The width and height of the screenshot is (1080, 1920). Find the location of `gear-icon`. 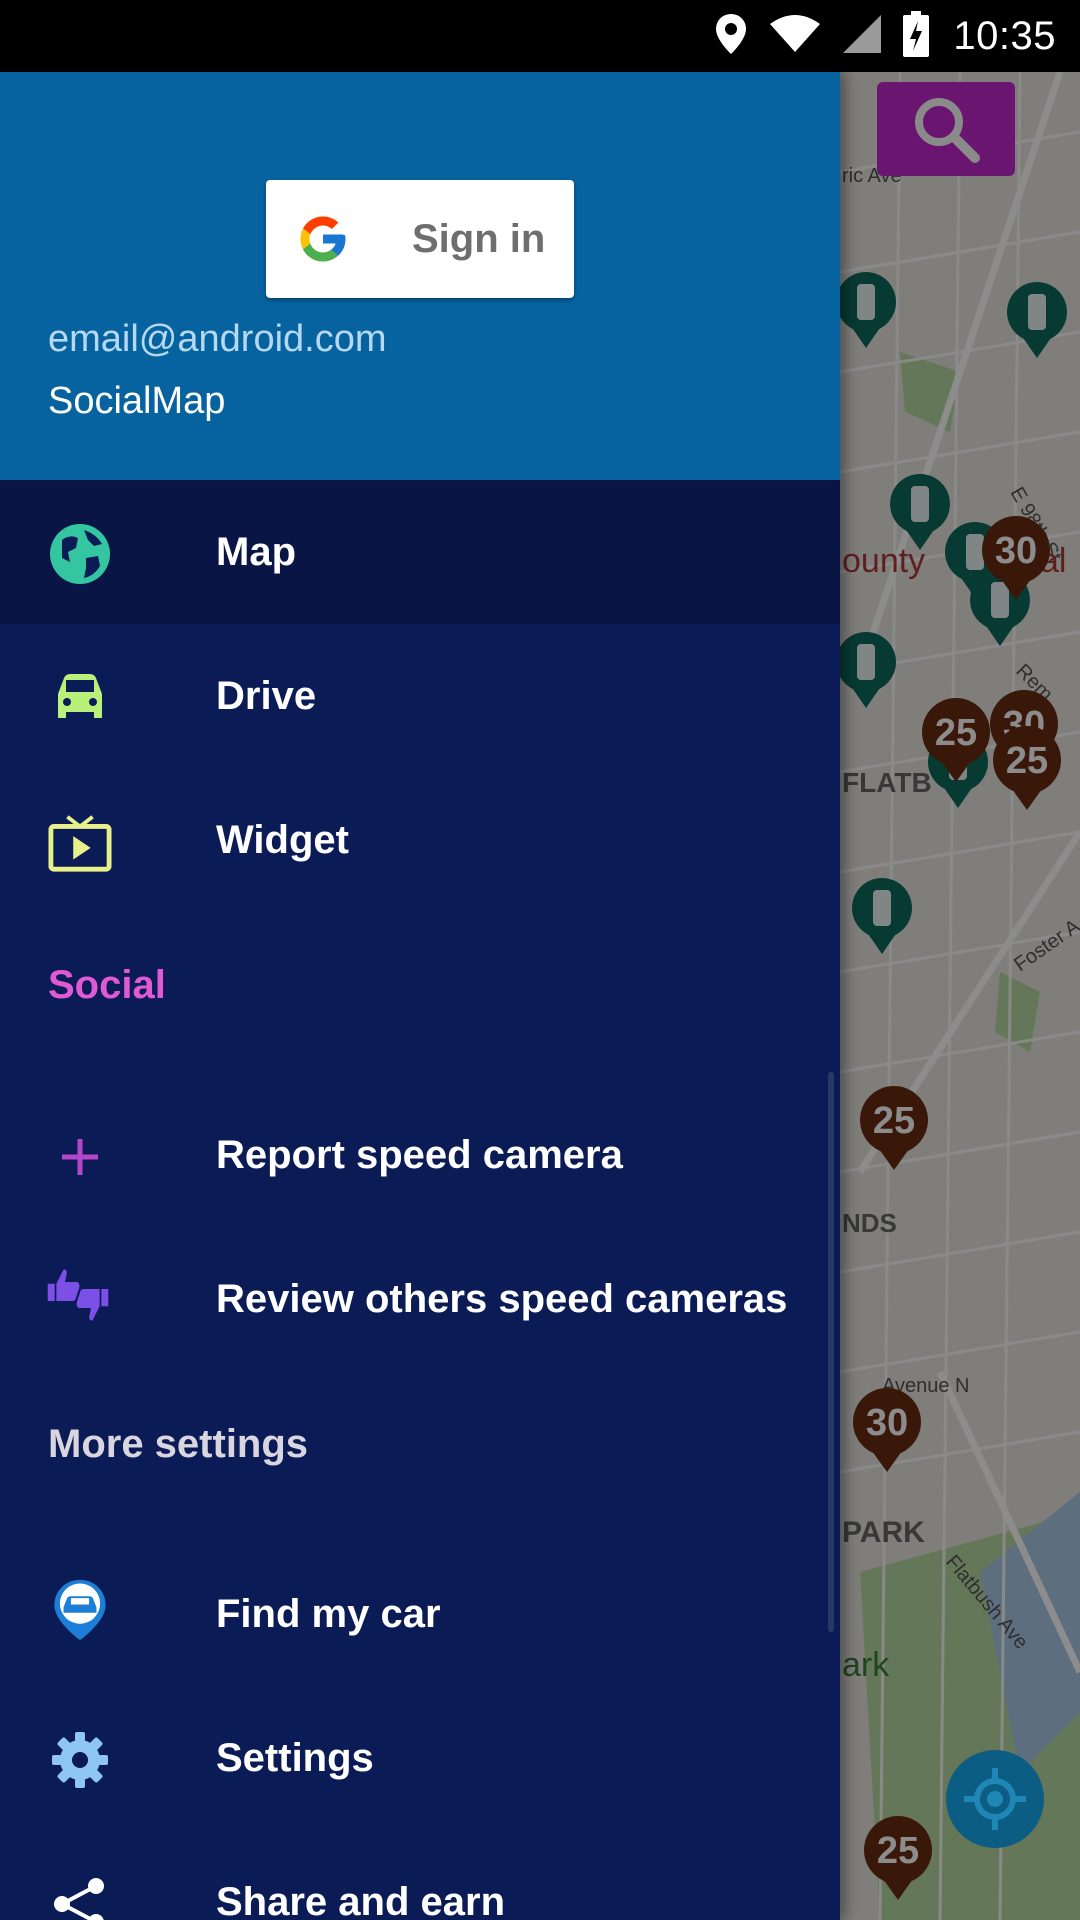

gear-icon is located at coordinates (80, 1760).